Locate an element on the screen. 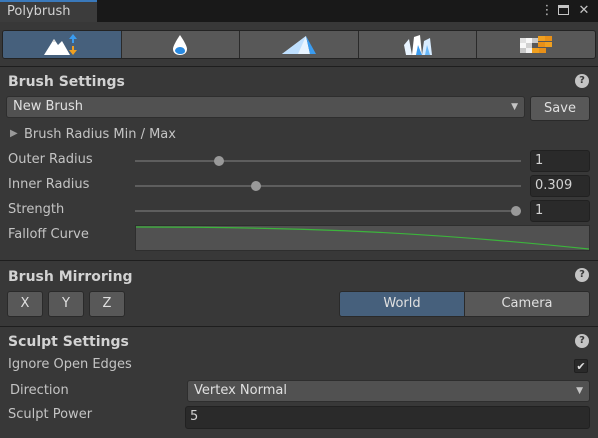 The image size is (598, 438). sculpt-power-label: Sculpt Power is located at coordinates (50, 414).